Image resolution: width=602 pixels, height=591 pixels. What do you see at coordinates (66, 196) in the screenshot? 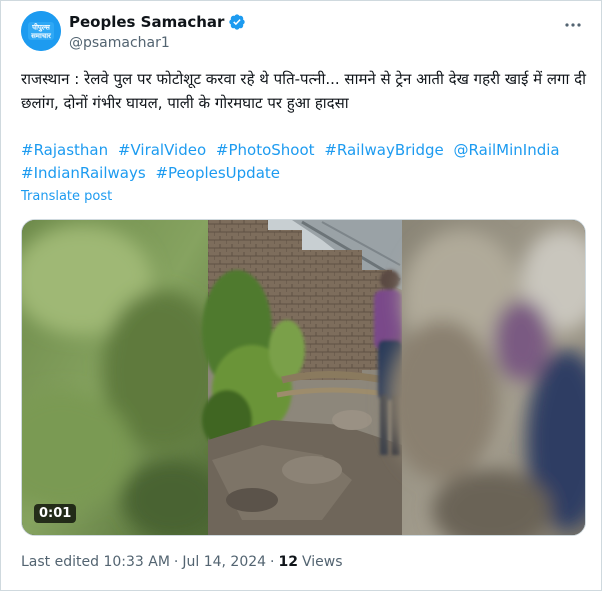
I see `translate-post-link: Translate post` at bounding box center [66, 196].